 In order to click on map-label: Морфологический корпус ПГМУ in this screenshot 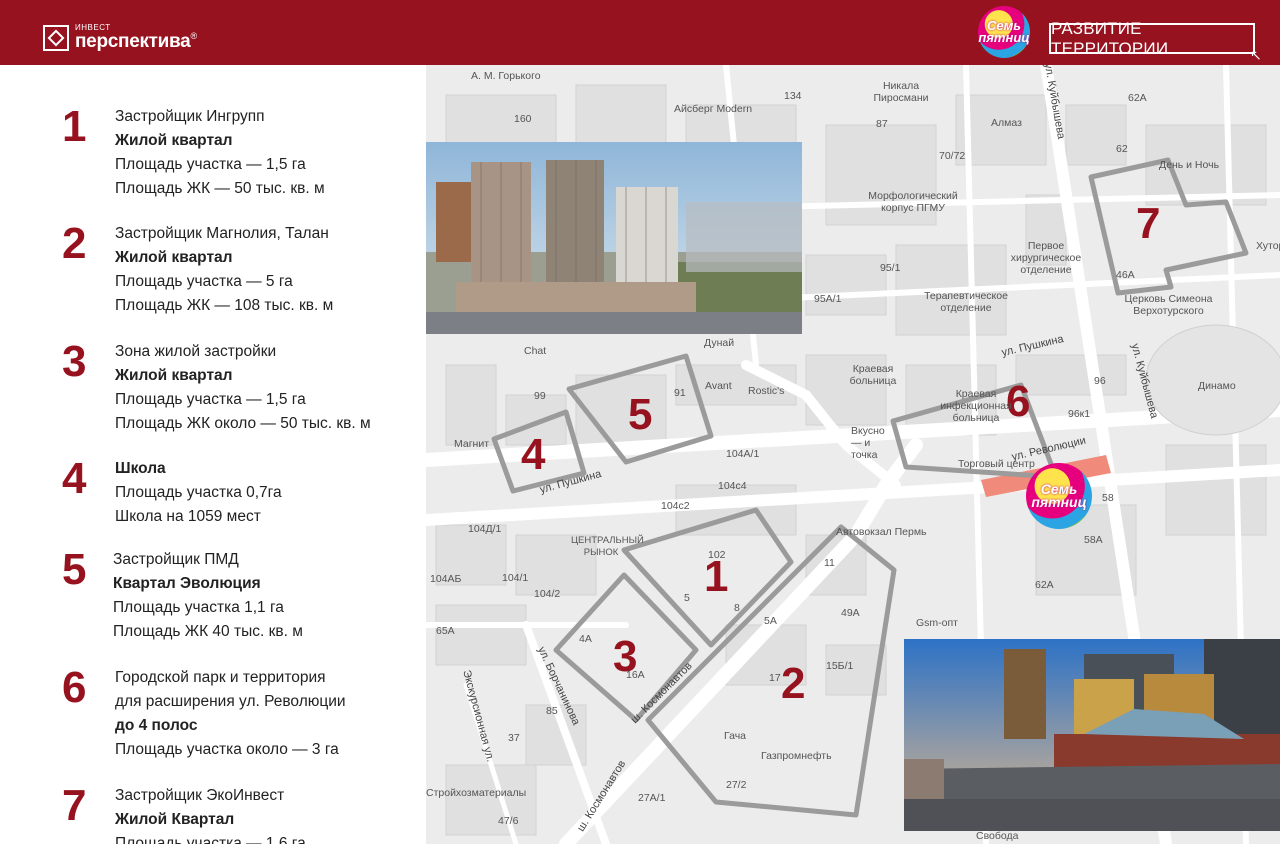, I will do `click(913, 202)`.